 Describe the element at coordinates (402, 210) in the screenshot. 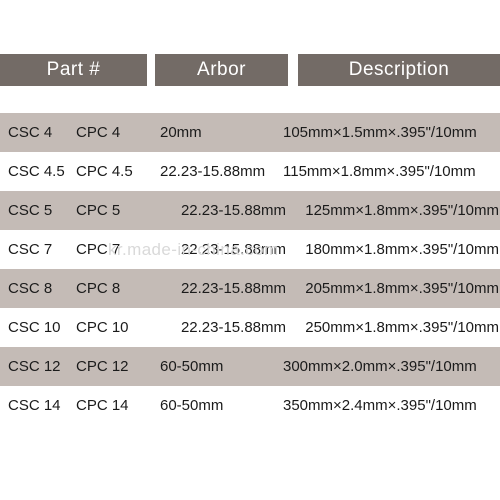

I see `cell-description: 125mm×1.8mm×.395"/10mm` at that location.